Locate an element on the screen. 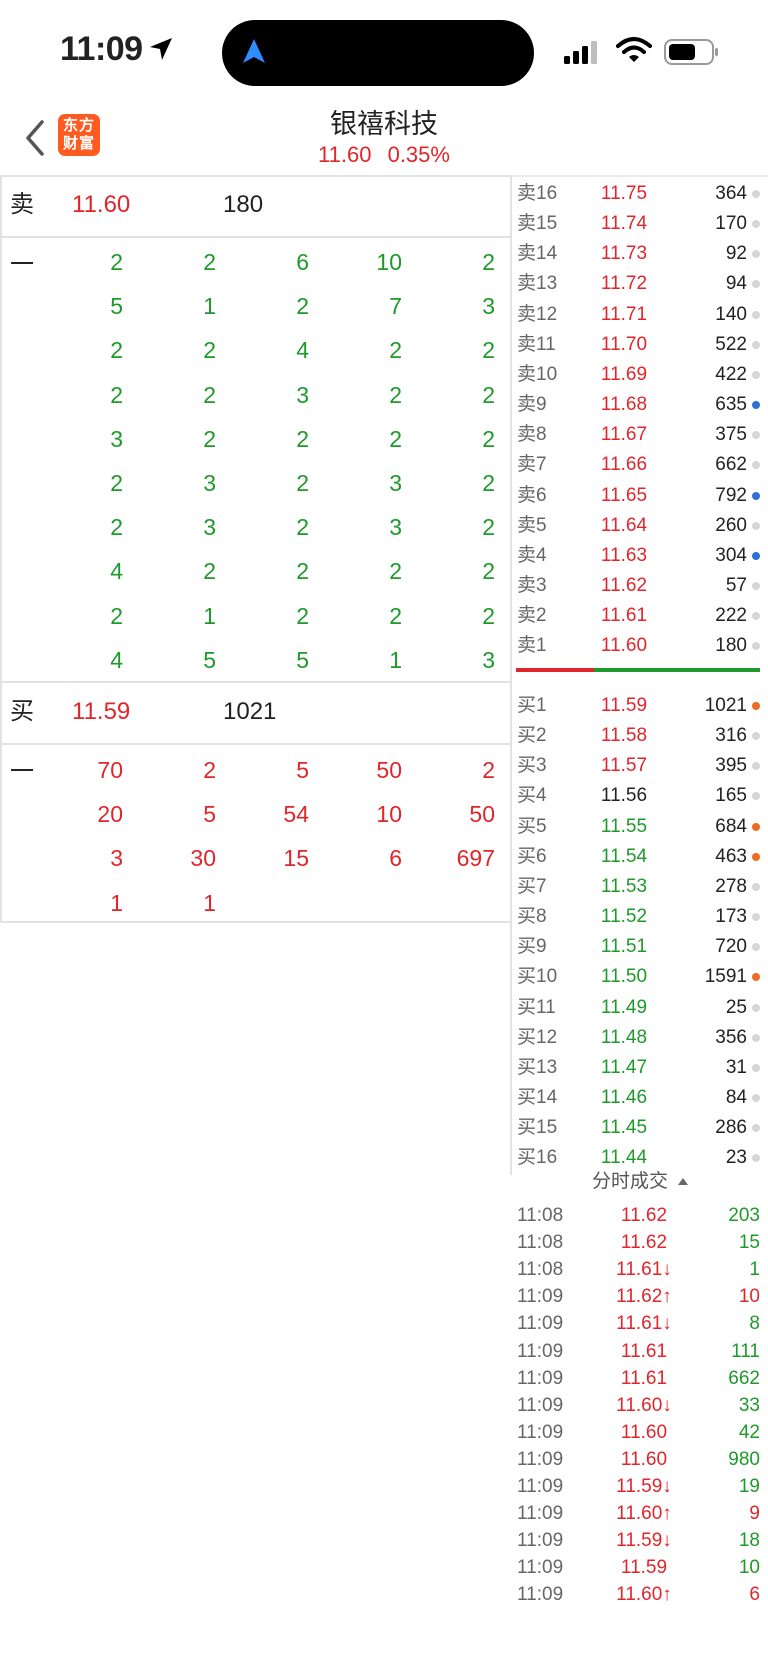 This screenshot has height=1665, width=768. level-price: 11.47 is located at coordinates (624, 1067).